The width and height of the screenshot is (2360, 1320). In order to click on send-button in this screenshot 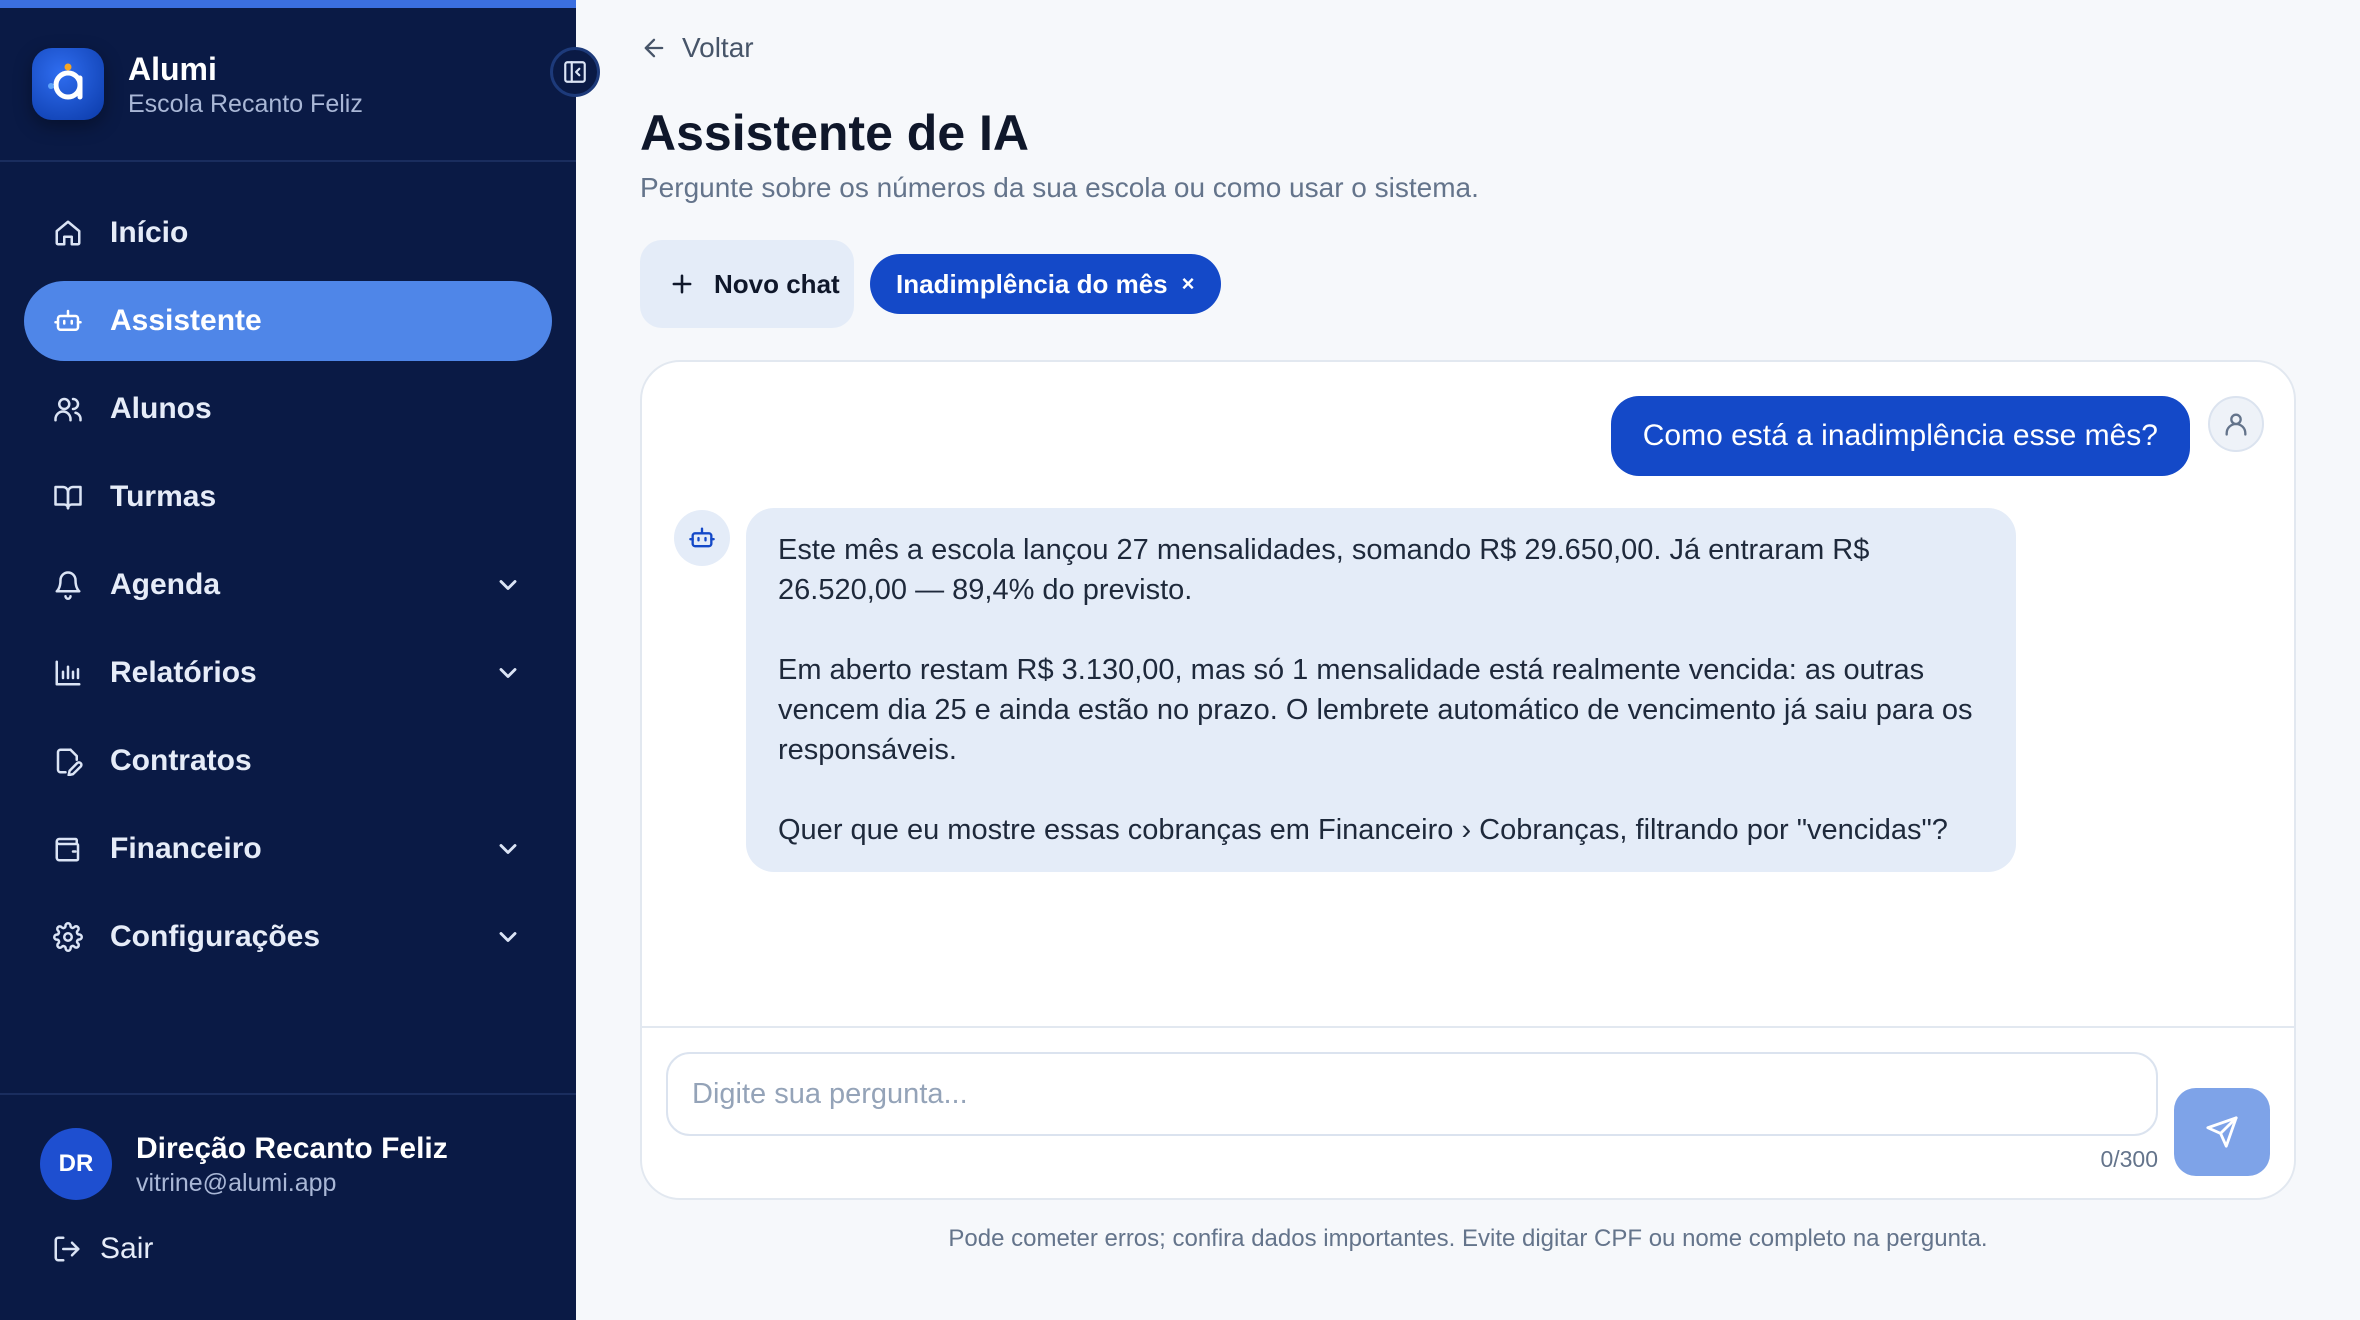, I will do `click(2222, 1132)`.